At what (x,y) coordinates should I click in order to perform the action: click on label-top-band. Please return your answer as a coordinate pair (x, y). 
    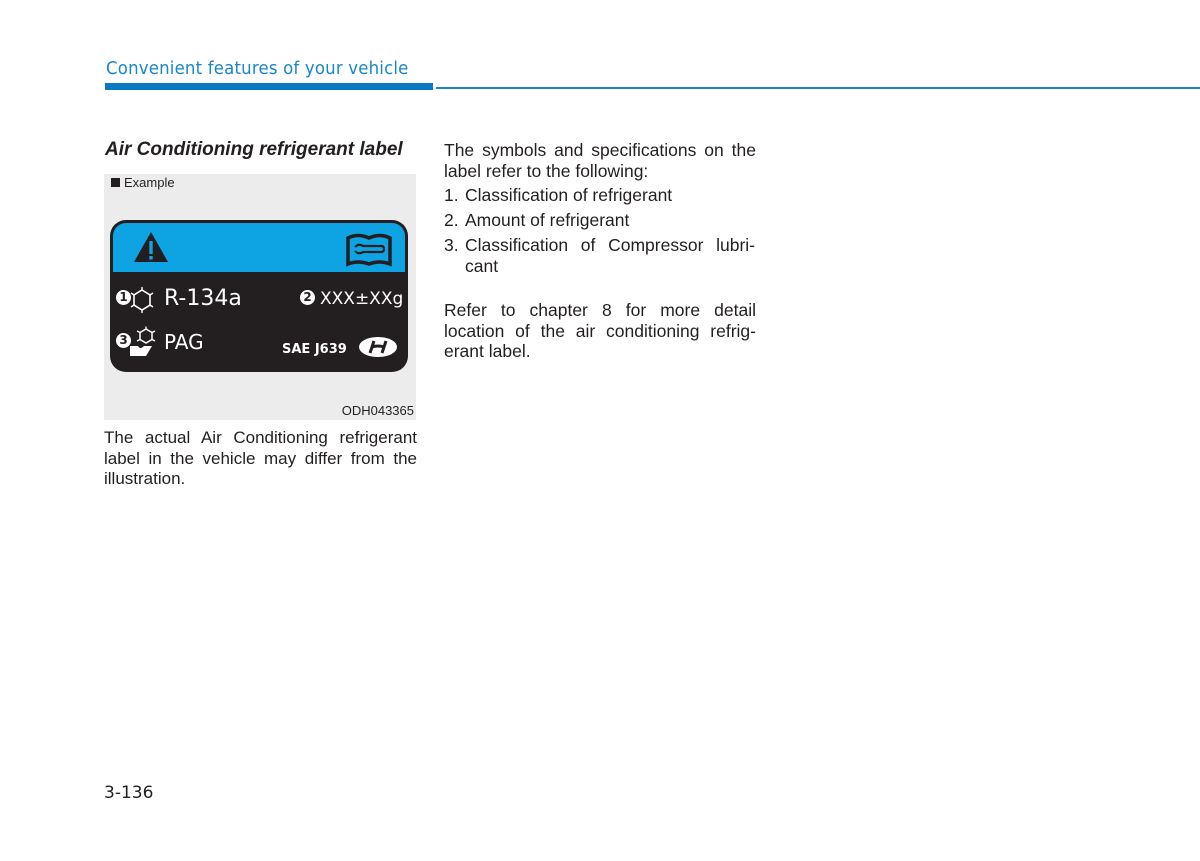
    Looking at the image, I should click on (259, 247).